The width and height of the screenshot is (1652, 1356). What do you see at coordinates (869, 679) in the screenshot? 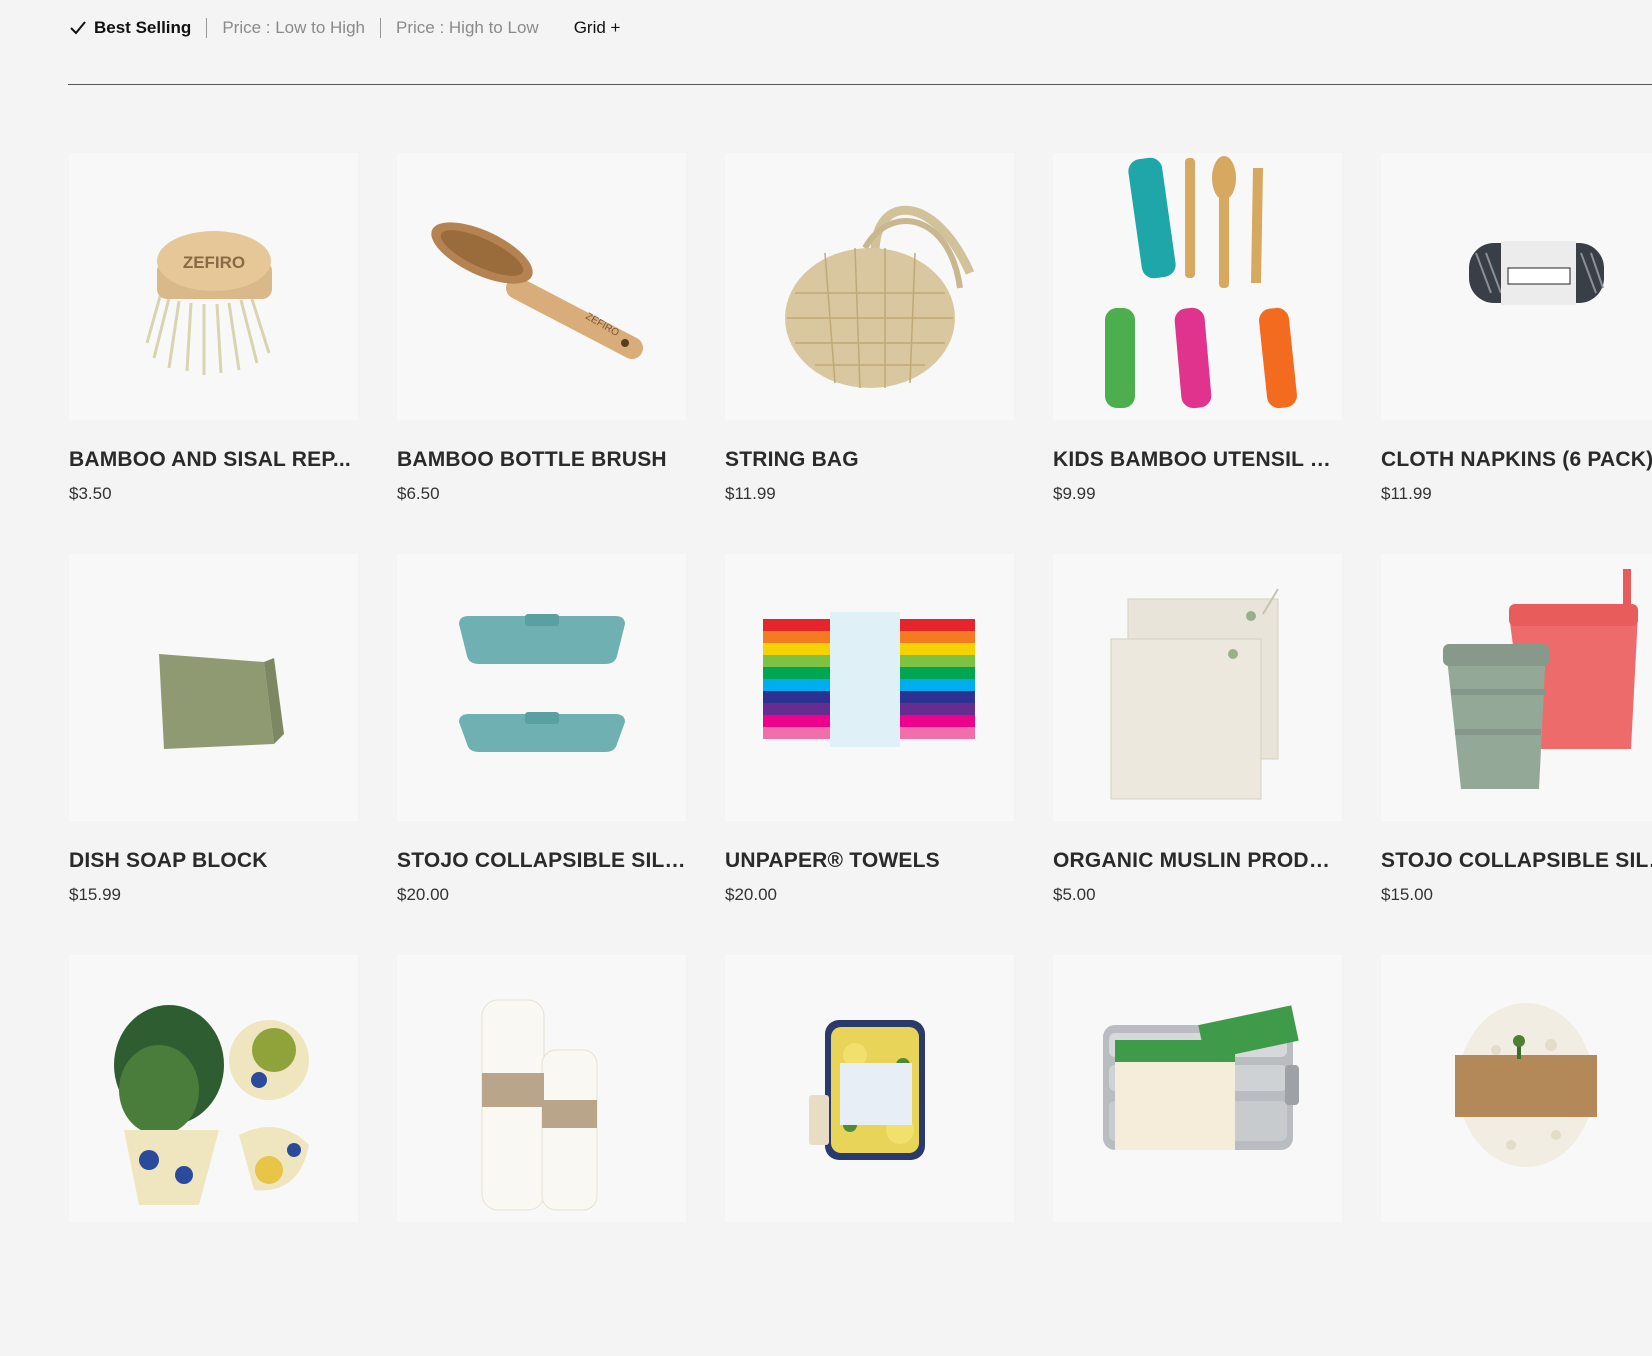
I see `unpaper-towels-image` at bounding box center [869, 679].